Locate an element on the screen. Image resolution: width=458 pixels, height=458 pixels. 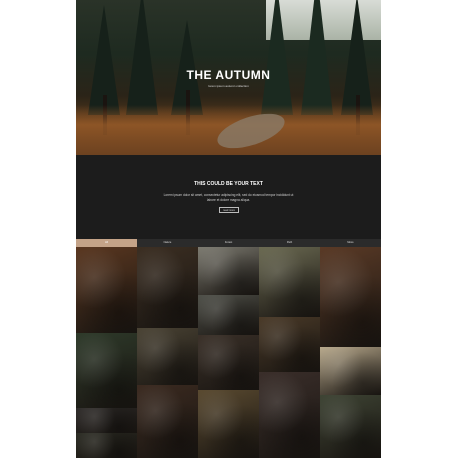
tab-forest: Forest is located at coordinates (228, 243).